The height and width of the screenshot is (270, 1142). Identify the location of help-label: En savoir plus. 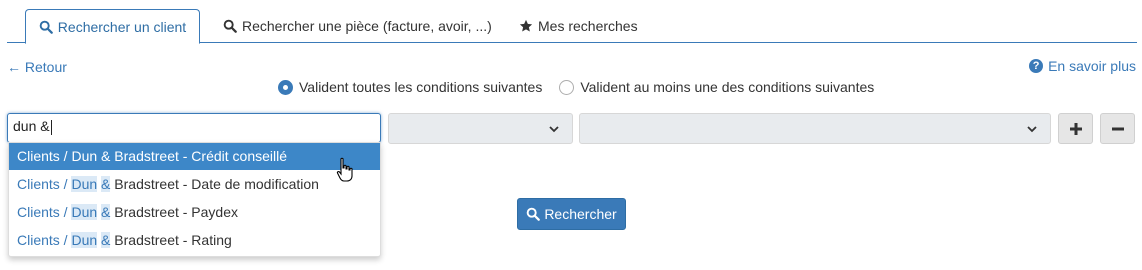
(1092, 66).